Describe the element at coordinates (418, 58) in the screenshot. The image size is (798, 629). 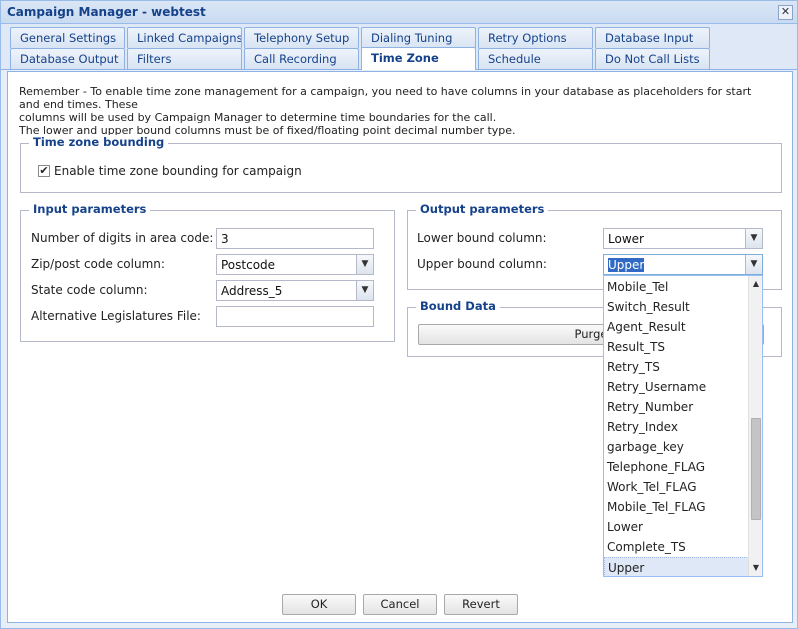
I see `tab-time-zone: Time Zone` at that location.